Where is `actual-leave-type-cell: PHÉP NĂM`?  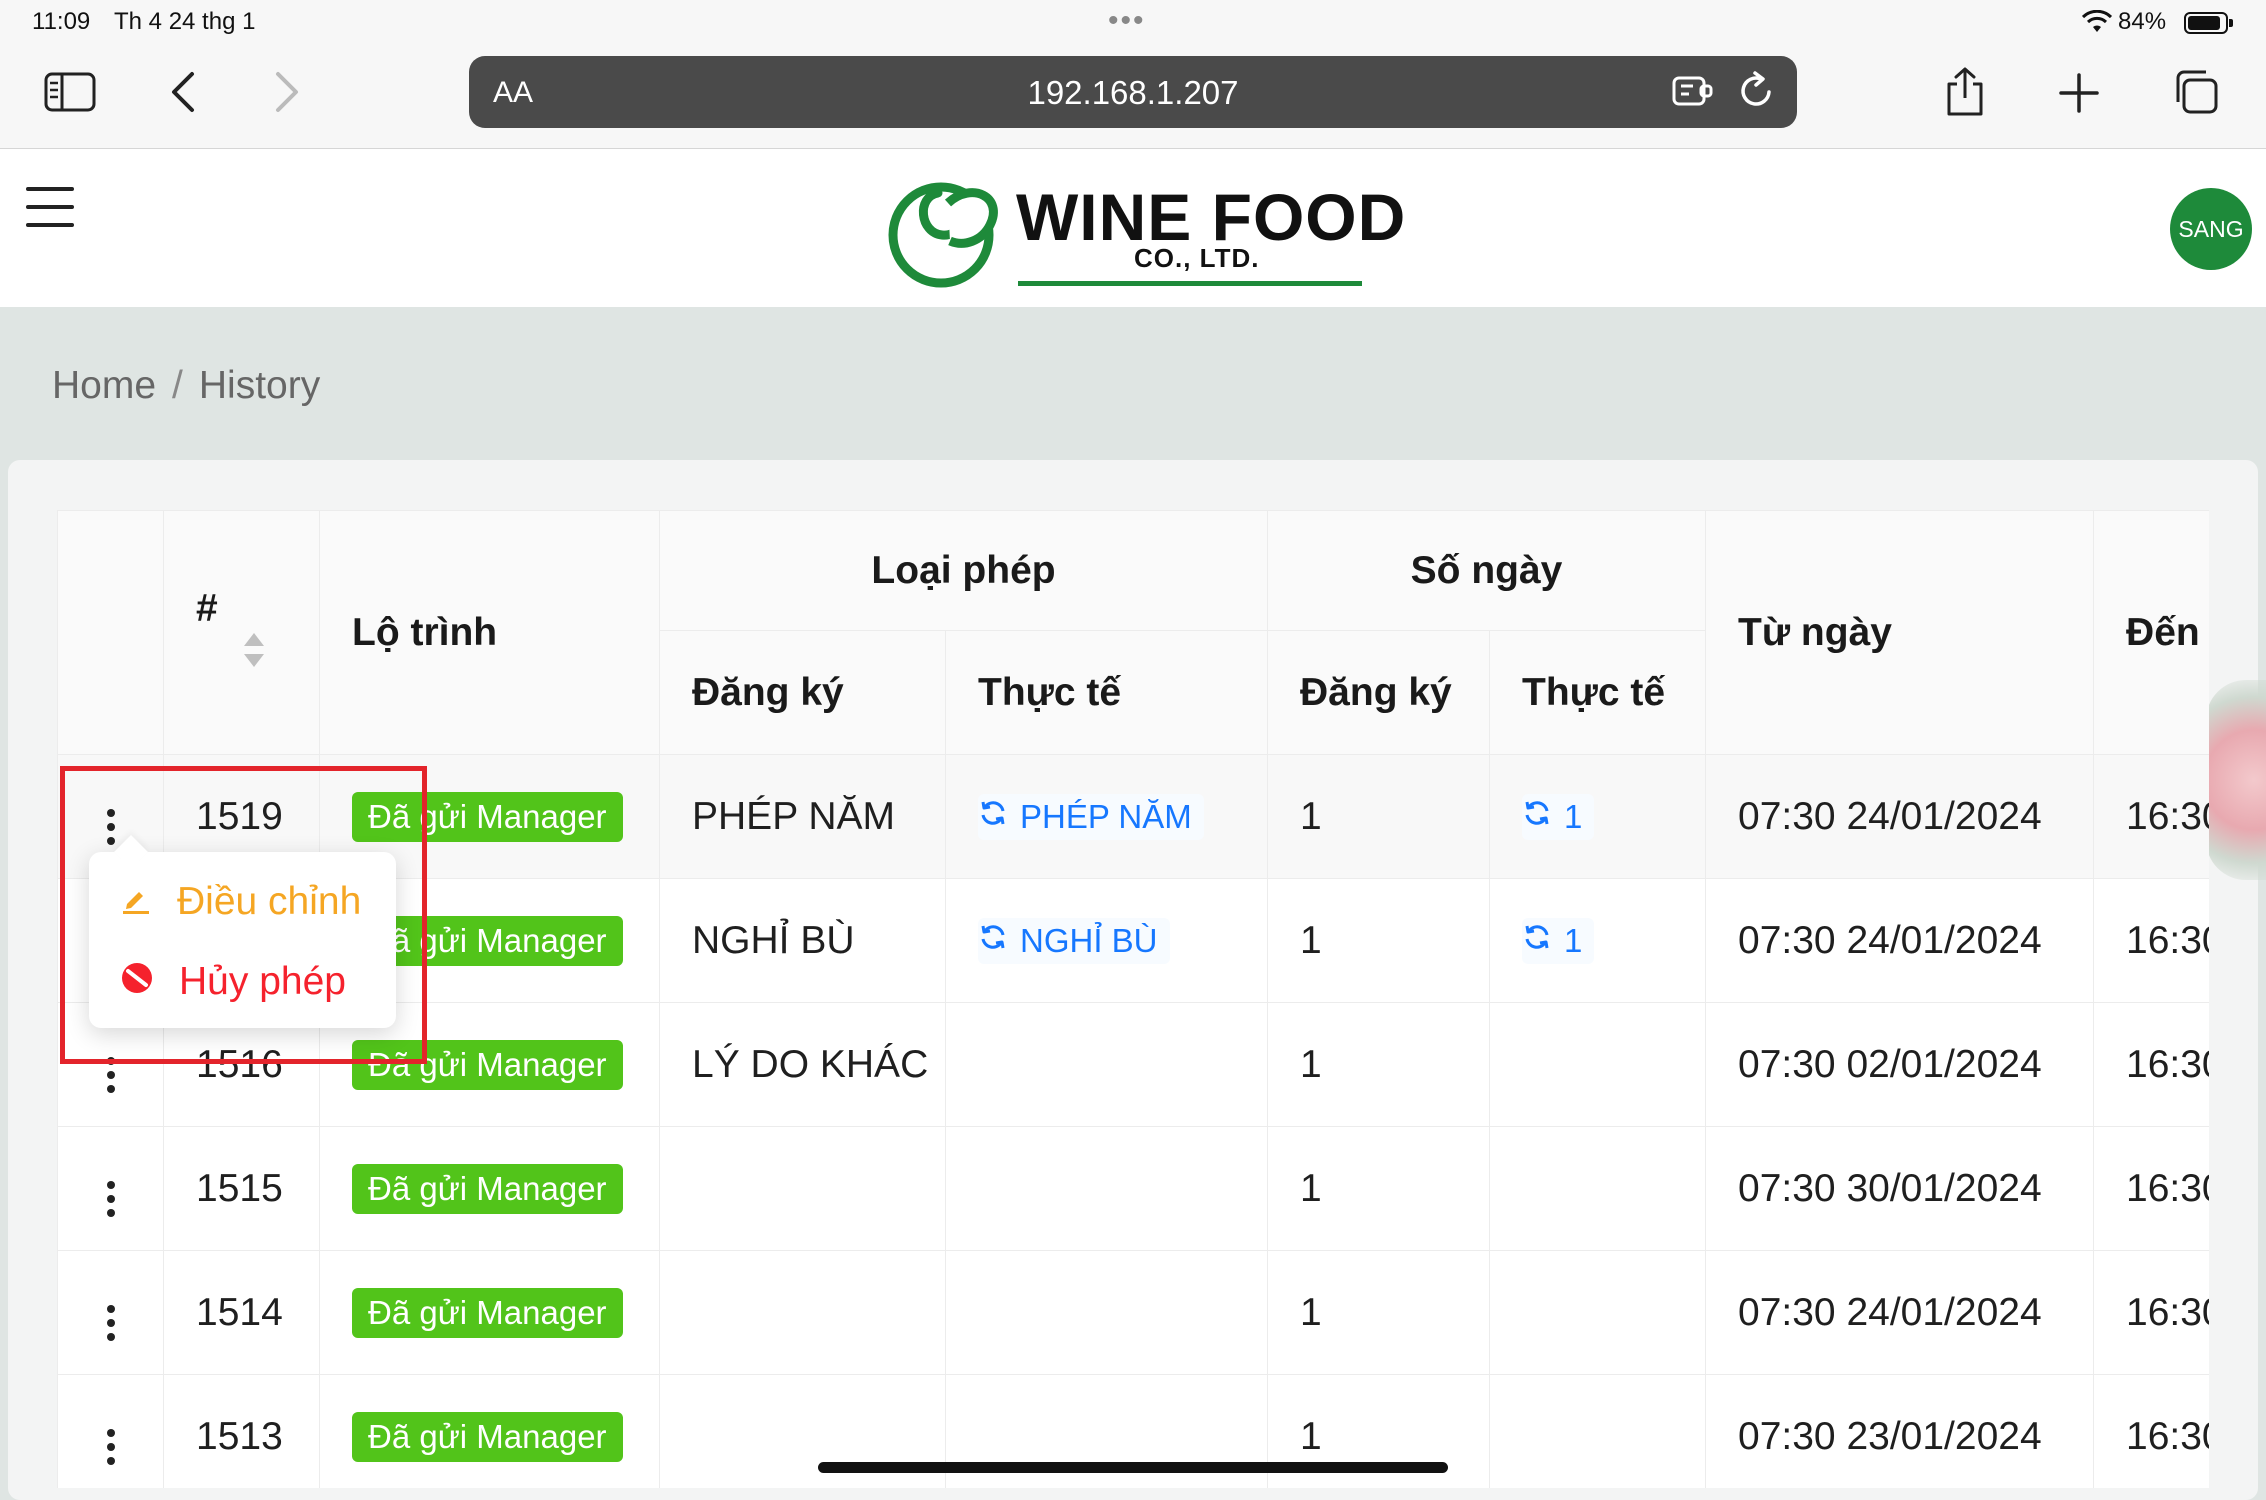 actual-leave-type-cell: PHÉP NĂM is located at coordinates (1106, 816).